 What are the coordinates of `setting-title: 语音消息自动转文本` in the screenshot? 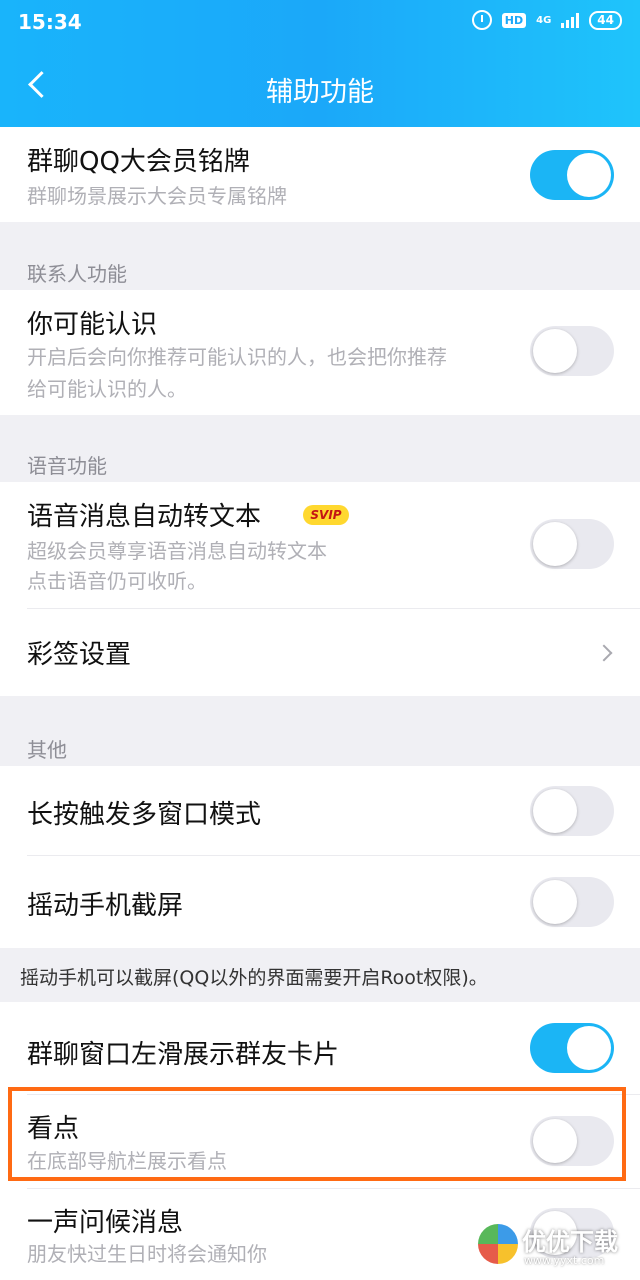 It's located at (144, 517).